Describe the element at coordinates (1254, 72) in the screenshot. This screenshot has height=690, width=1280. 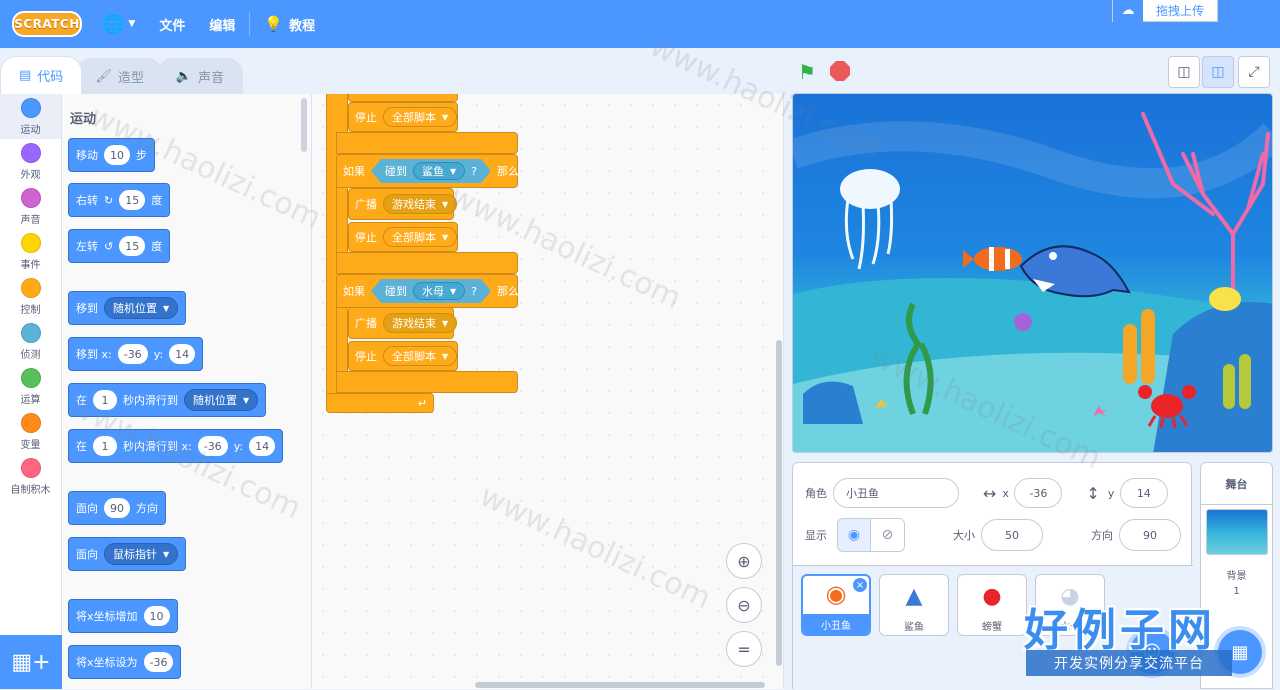
I see `fullscreen-button: ⤢` at that location.